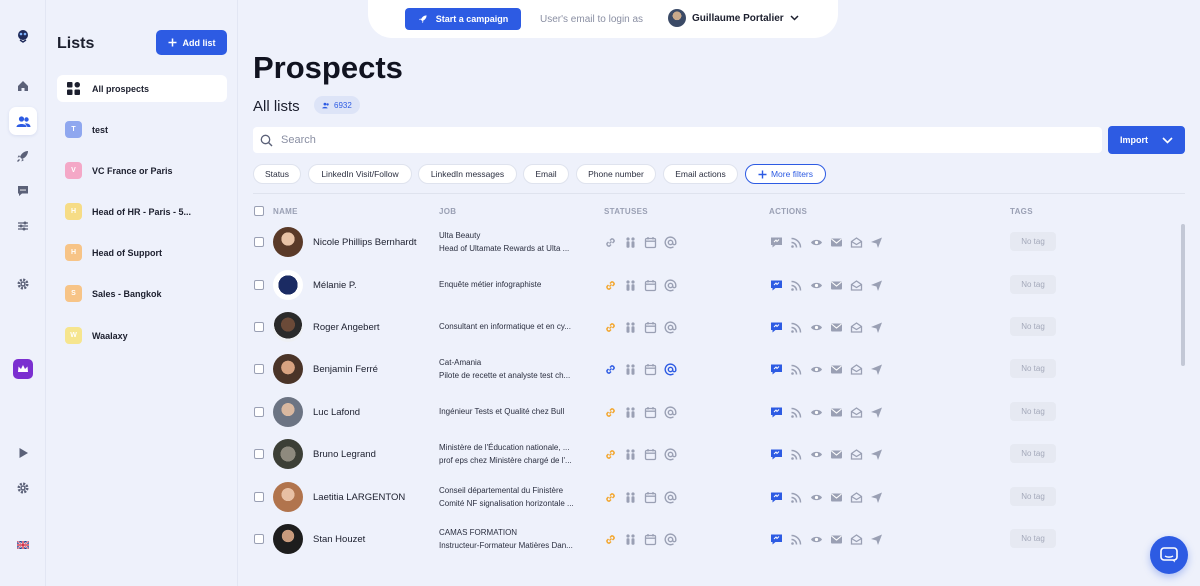  I want to click on filter-email: Email, so click(546, 174).